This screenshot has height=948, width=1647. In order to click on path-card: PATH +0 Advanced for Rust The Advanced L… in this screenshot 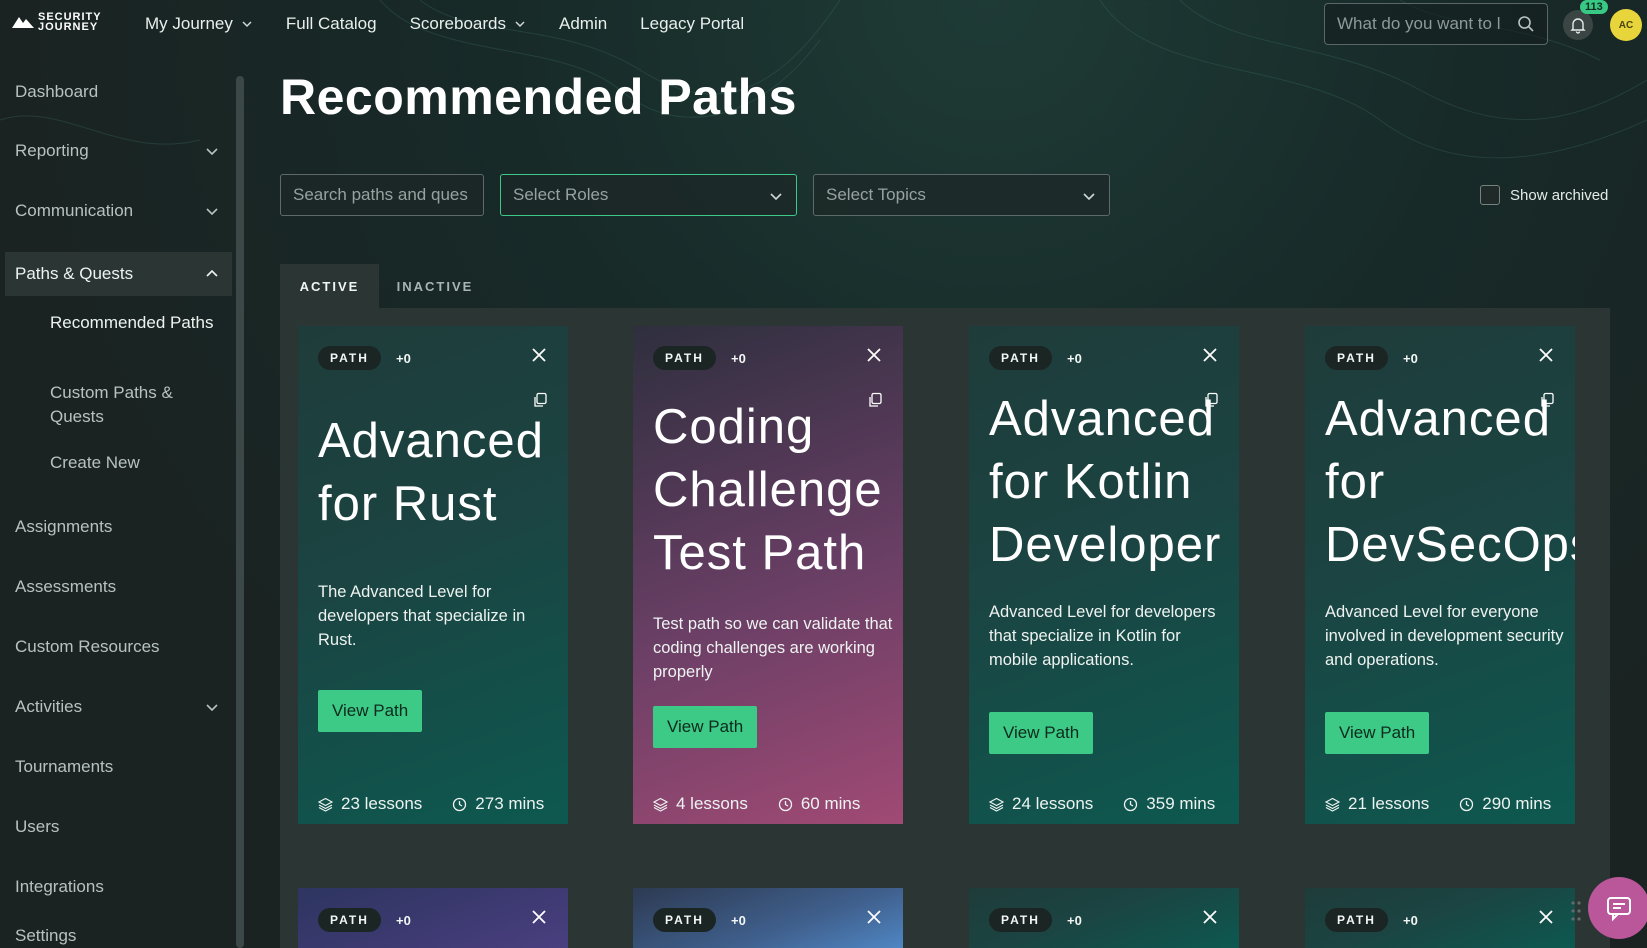, I will do `click(433, 575)`.